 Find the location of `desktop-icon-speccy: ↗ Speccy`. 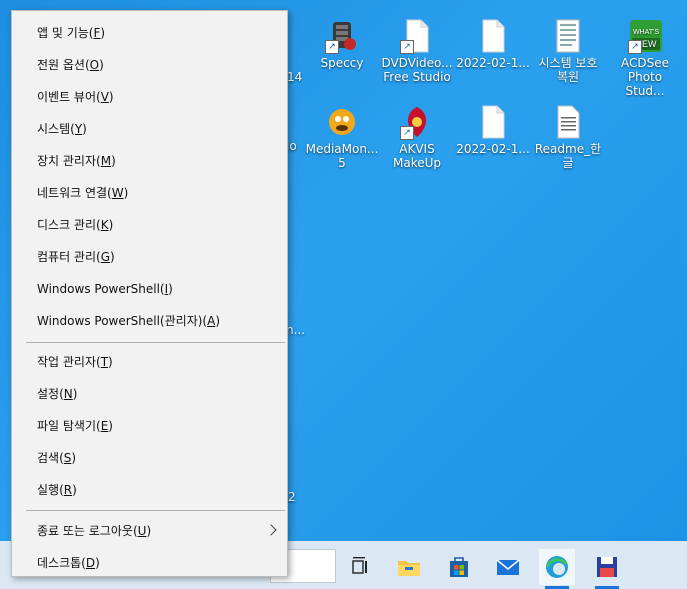

desktop-icon-speccy: ↗ Speccy is located at coordinates (342, 44).